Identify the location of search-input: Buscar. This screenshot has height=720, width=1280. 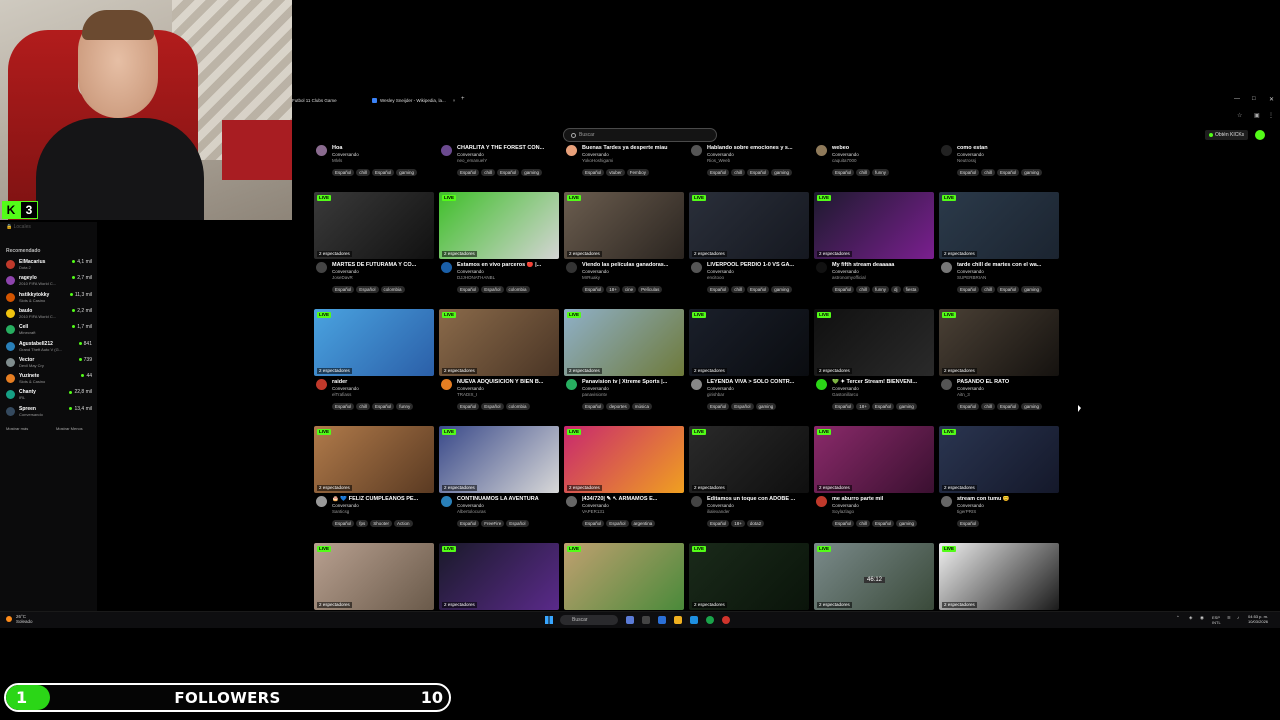
(640, 135).